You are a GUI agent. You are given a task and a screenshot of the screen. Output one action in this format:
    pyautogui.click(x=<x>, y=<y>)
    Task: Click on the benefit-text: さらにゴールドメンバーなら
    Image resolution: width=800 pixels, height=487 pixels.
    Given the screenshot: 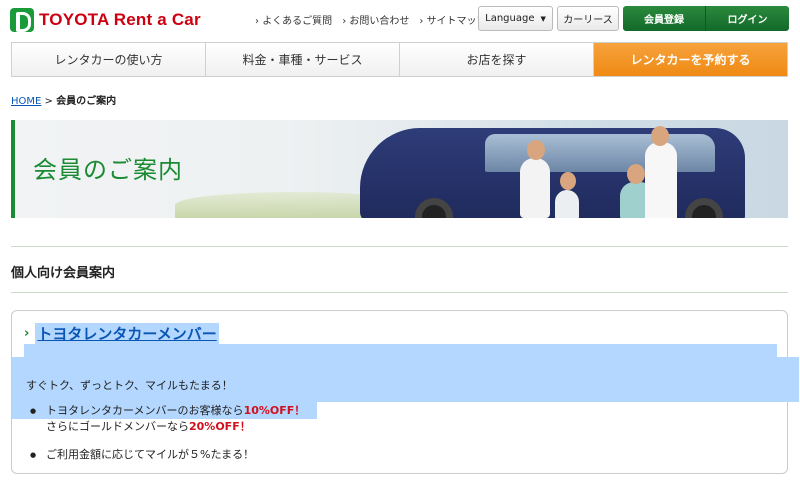 What is the action you would take?
    pyautogui.click(x=117, y=426)
    